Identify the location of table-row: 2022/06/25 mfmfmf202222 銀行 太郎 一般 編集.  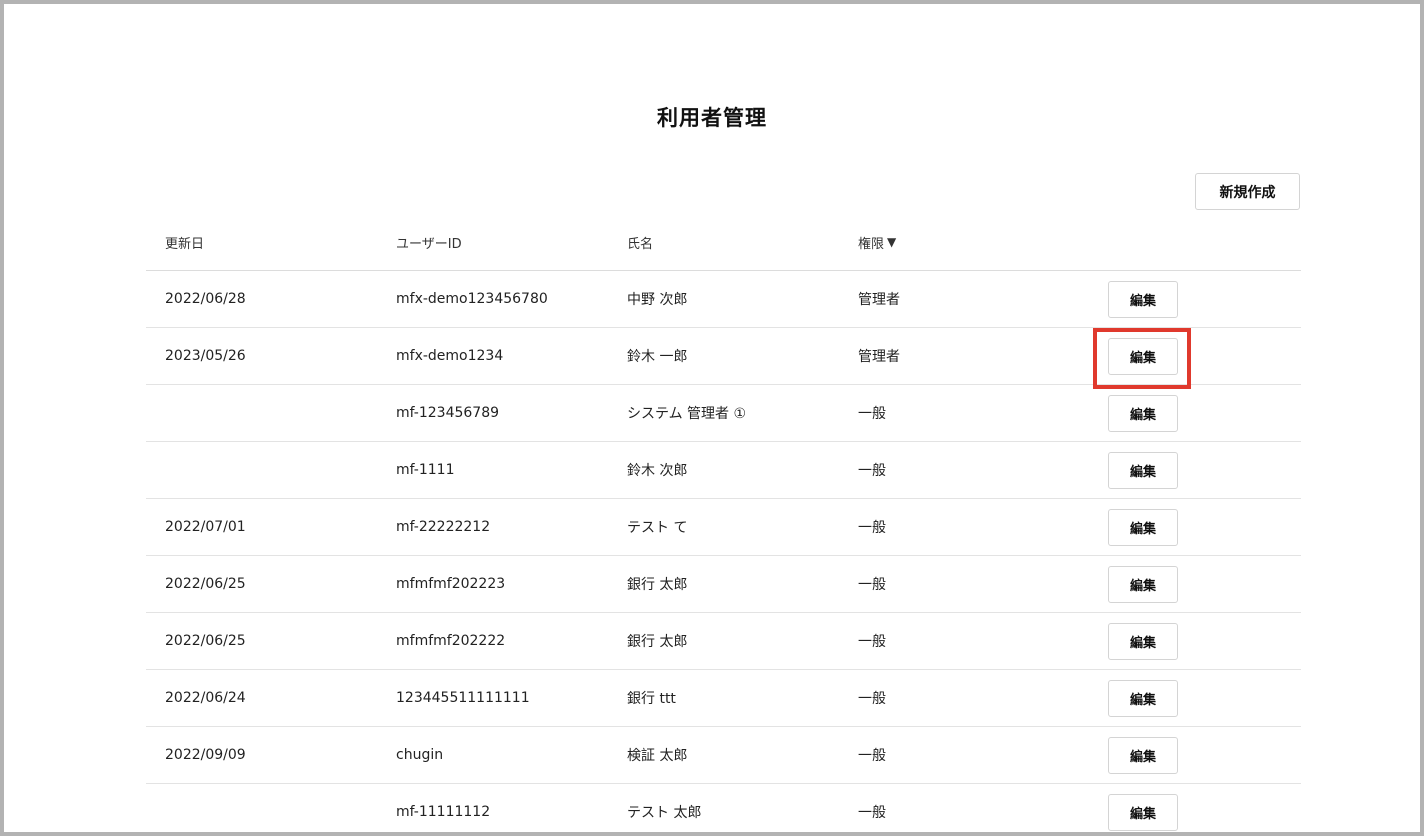
(723, 641).